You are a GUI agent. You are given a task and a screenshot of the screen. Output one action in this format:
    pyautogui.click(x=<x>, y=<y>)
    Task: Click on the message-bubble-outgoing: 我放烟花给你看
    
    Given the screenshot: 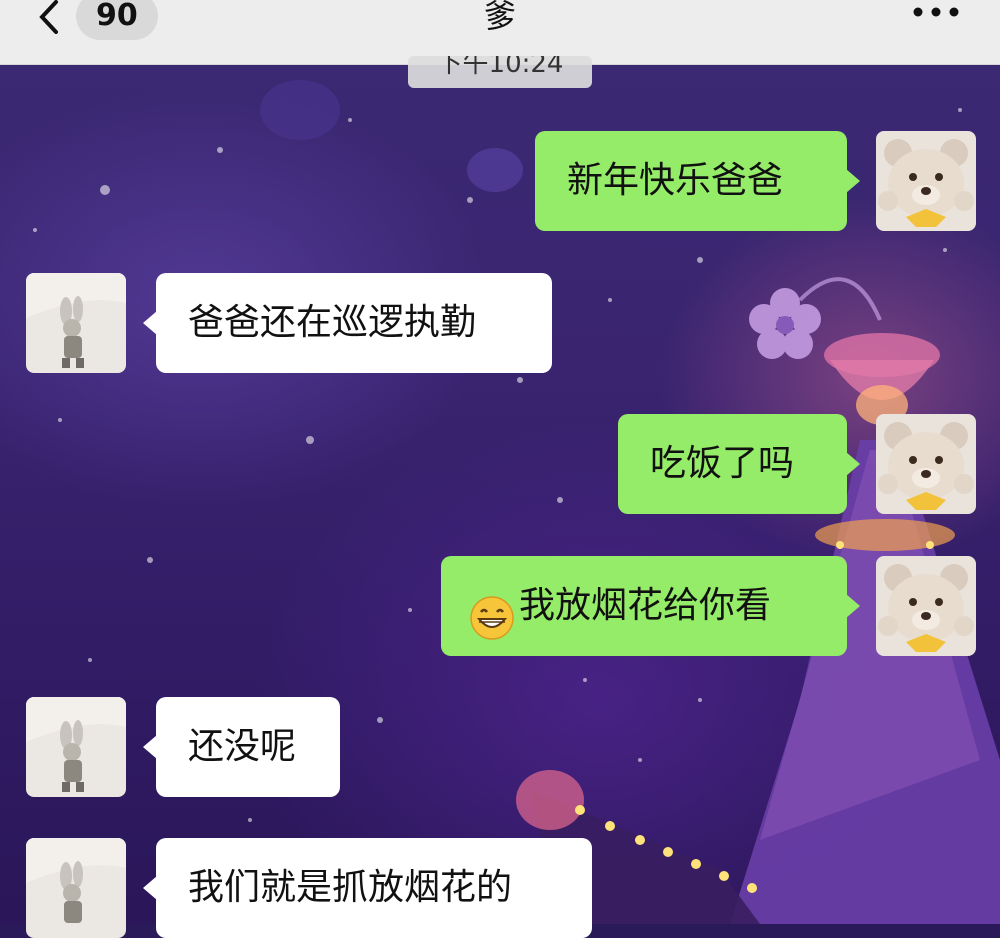 What is the action you would take?
    pyautogui.click(x=650, y=606)
    